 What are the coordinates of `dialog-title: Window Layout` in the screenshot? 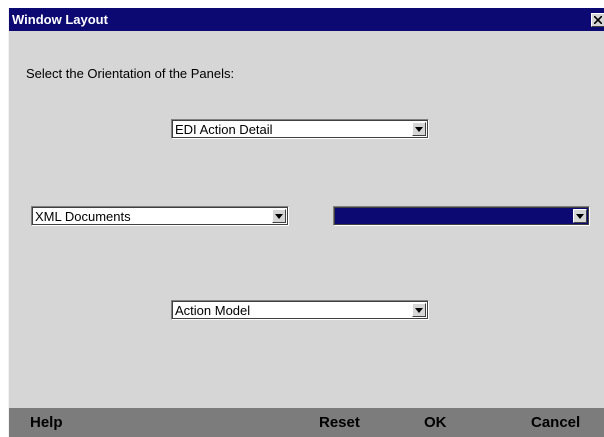 It's located at (60, 19).